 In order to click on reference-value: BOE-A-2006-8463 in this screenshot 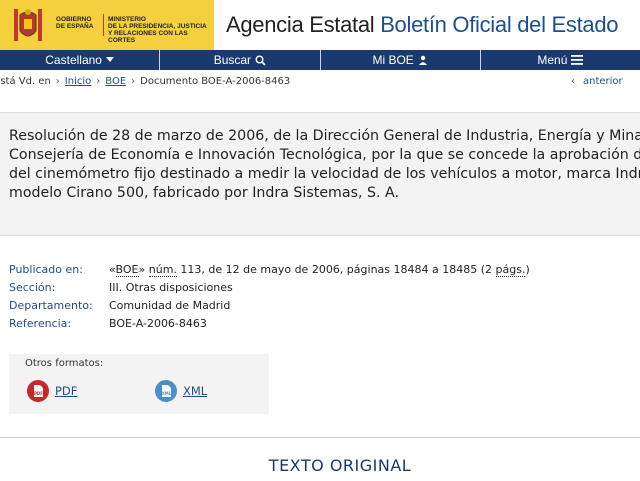, I will do `click(158, 323)`.